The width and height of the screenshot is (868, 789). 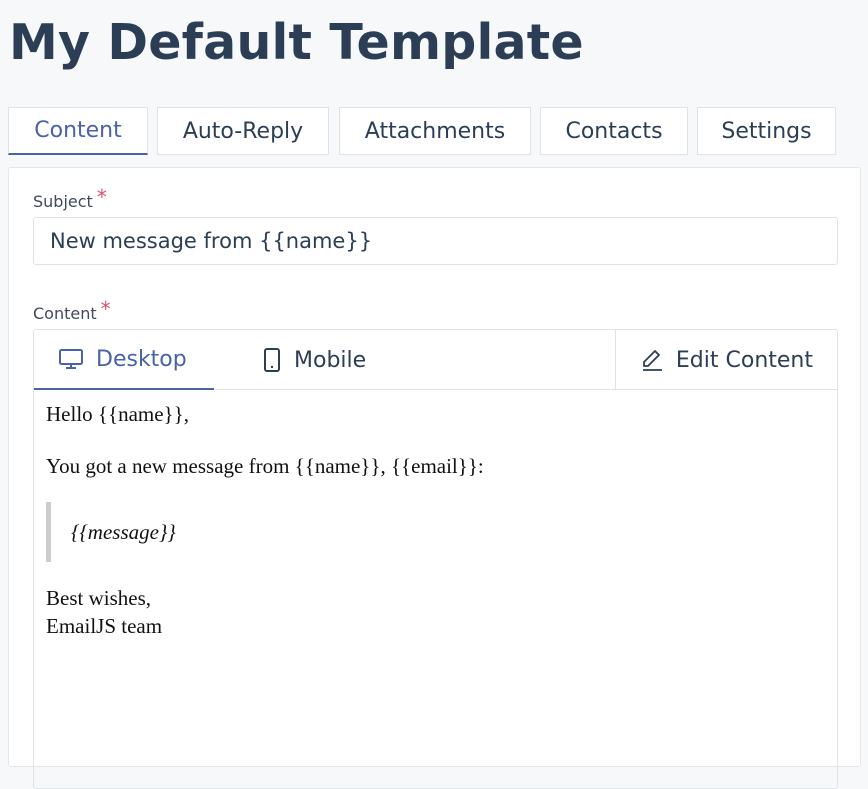 What do you see at coordinates (330, 360) in the screenshot?
I see `mobile-view-label: Mobile` at bounding box center [330, 360].